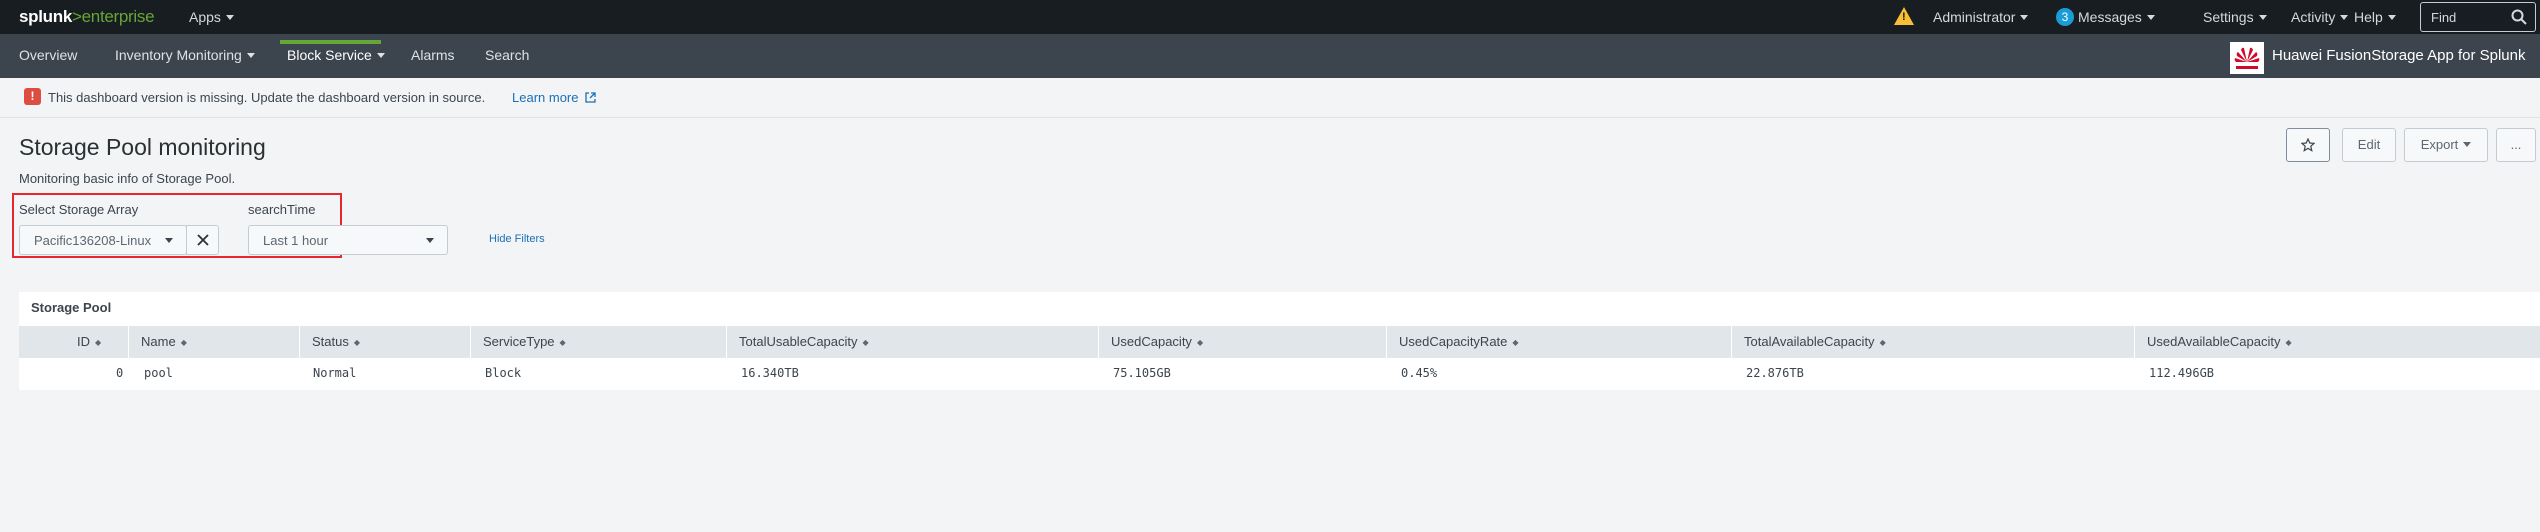 Image resolution: width=2540 pixels, height=532 pixels. What do you see at coordinates (1419, 373) in the screenshot?
I see `cell-usedcapacityrate: 0.45%` at bounding box center [1419, 373].